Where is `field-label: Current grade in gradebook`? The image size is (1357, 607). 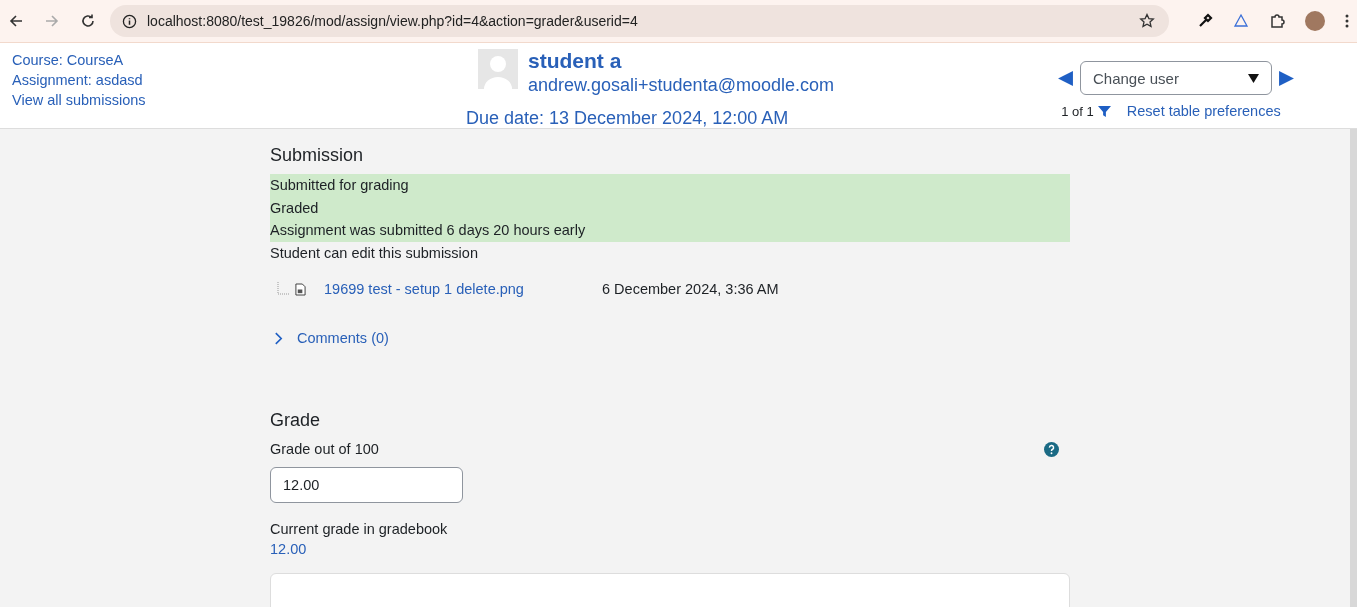
field-label: Current grade in gradebook is located at coordinates (359, 529).